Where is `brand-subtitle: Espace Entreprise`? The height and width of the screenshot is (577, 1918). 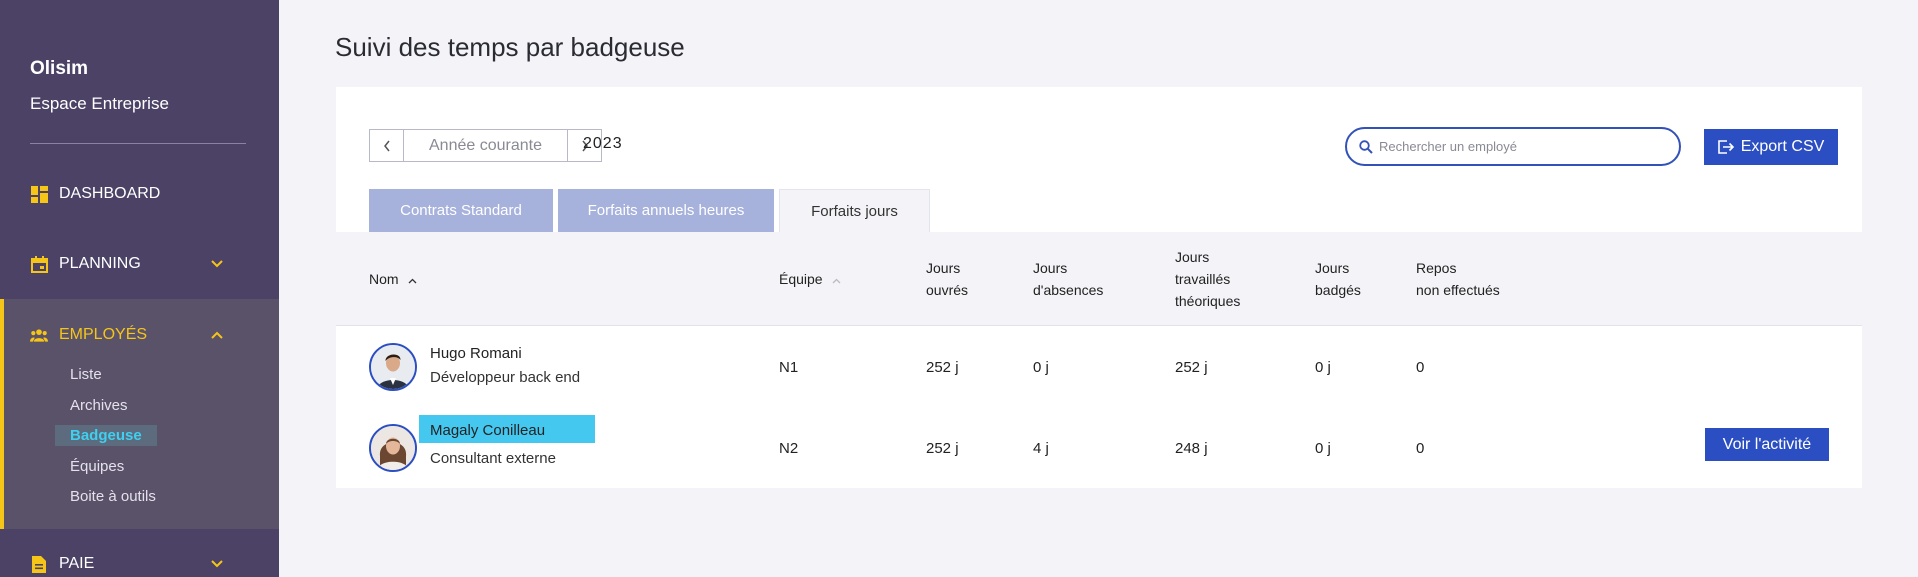 brand-subtitle: Espace Entreprise is located at coordinates (99, 103).